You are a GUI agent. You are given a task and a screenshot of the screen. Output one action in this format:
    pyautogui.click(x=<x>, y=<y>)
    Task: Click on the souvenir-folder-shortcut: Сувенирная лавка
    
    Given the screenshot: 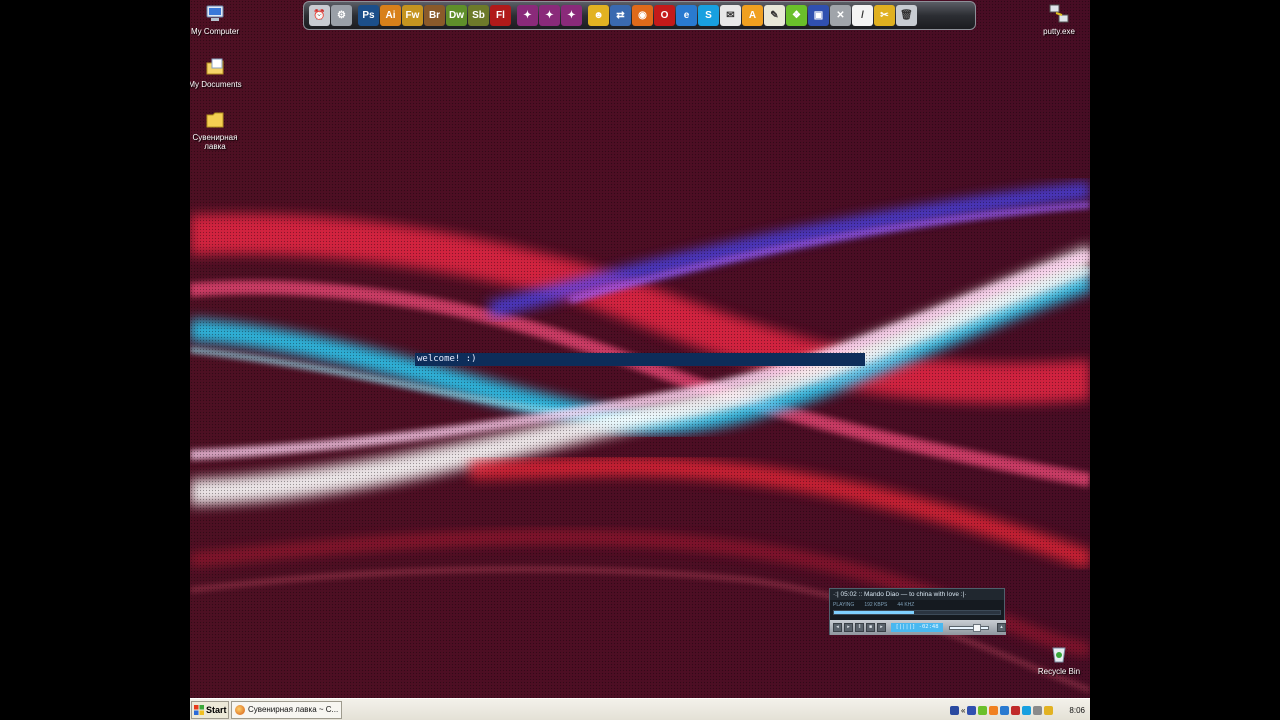 What is the action you would take?
    pyautogui.click(x=217, y=130)
    